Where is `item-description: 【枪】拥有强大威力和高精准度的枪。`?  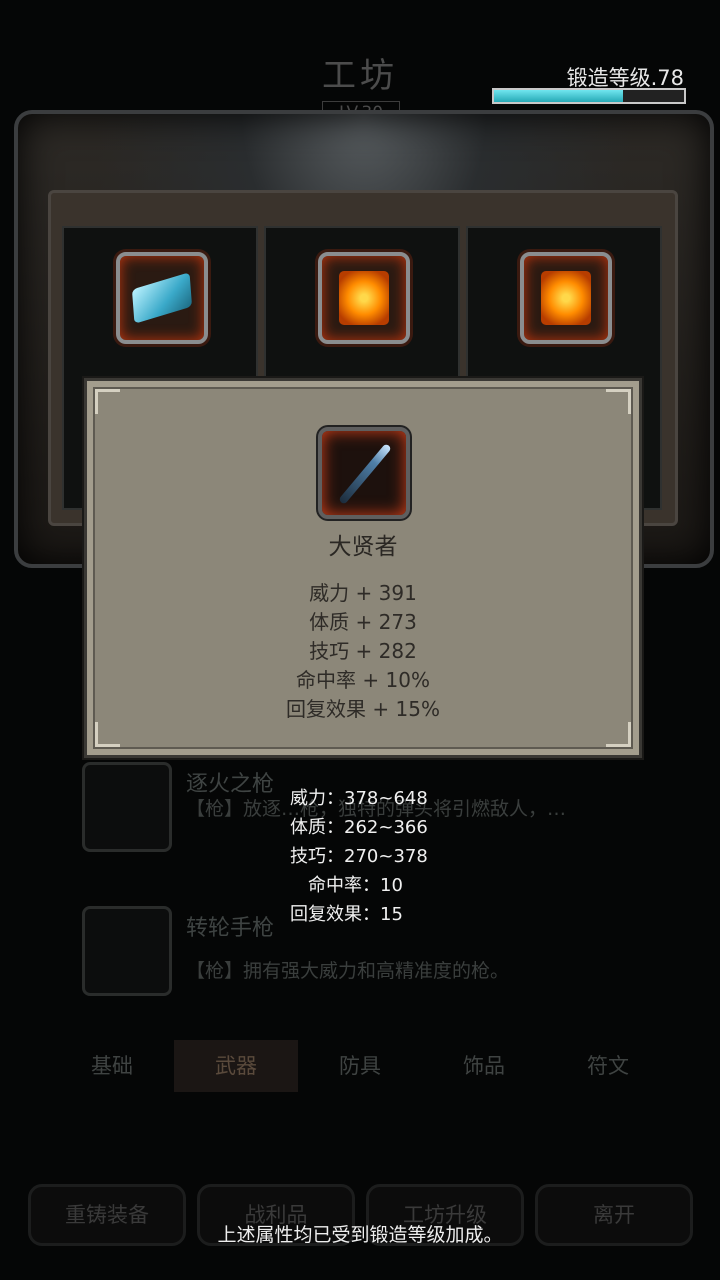 item-description: 【枪】拥有强大威力和高精准度的枪。 is located at coordinates (348, 971).